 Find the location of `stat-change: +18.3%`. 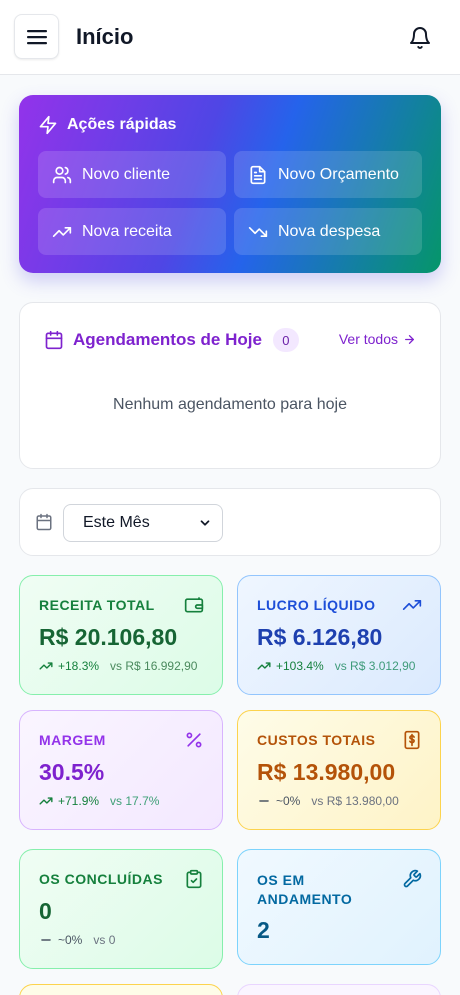

stat-change: +18.3% is located at coordinates (79, 666).